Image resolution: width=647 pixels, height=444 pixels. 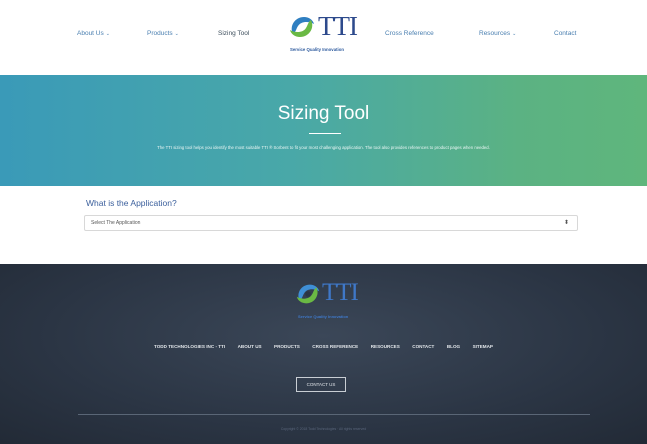 I want to click on nav-about-us-label: About Us, so click(x=90, y=33).